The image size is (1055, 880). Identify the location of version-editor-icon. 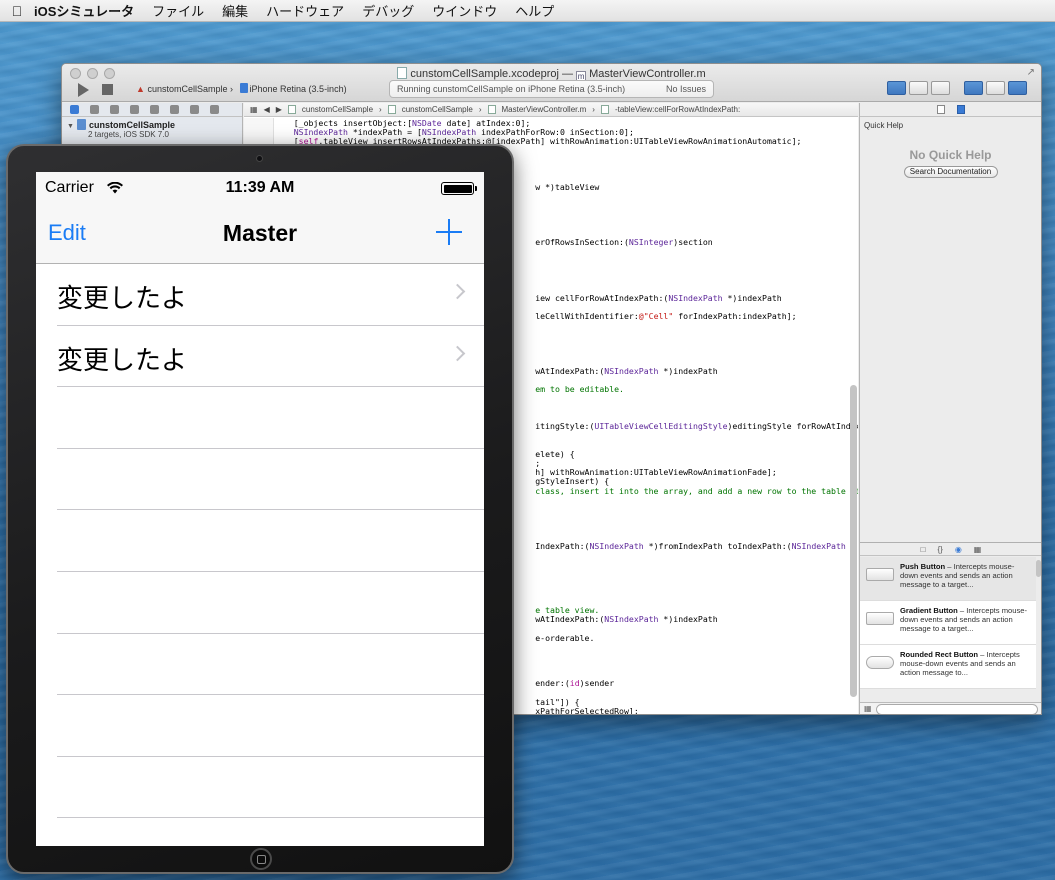
(940, 88).